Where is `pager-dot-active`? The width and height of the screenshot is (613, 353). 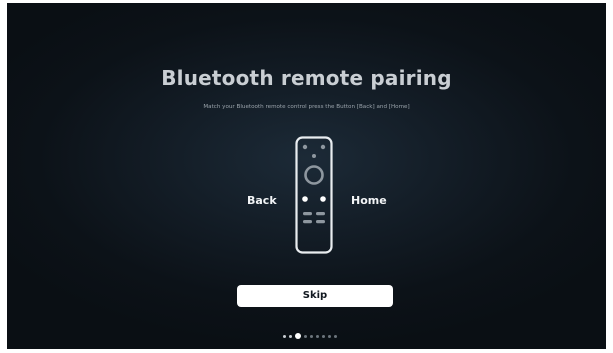
pager-dot-active is located at coordinates (298, 336).